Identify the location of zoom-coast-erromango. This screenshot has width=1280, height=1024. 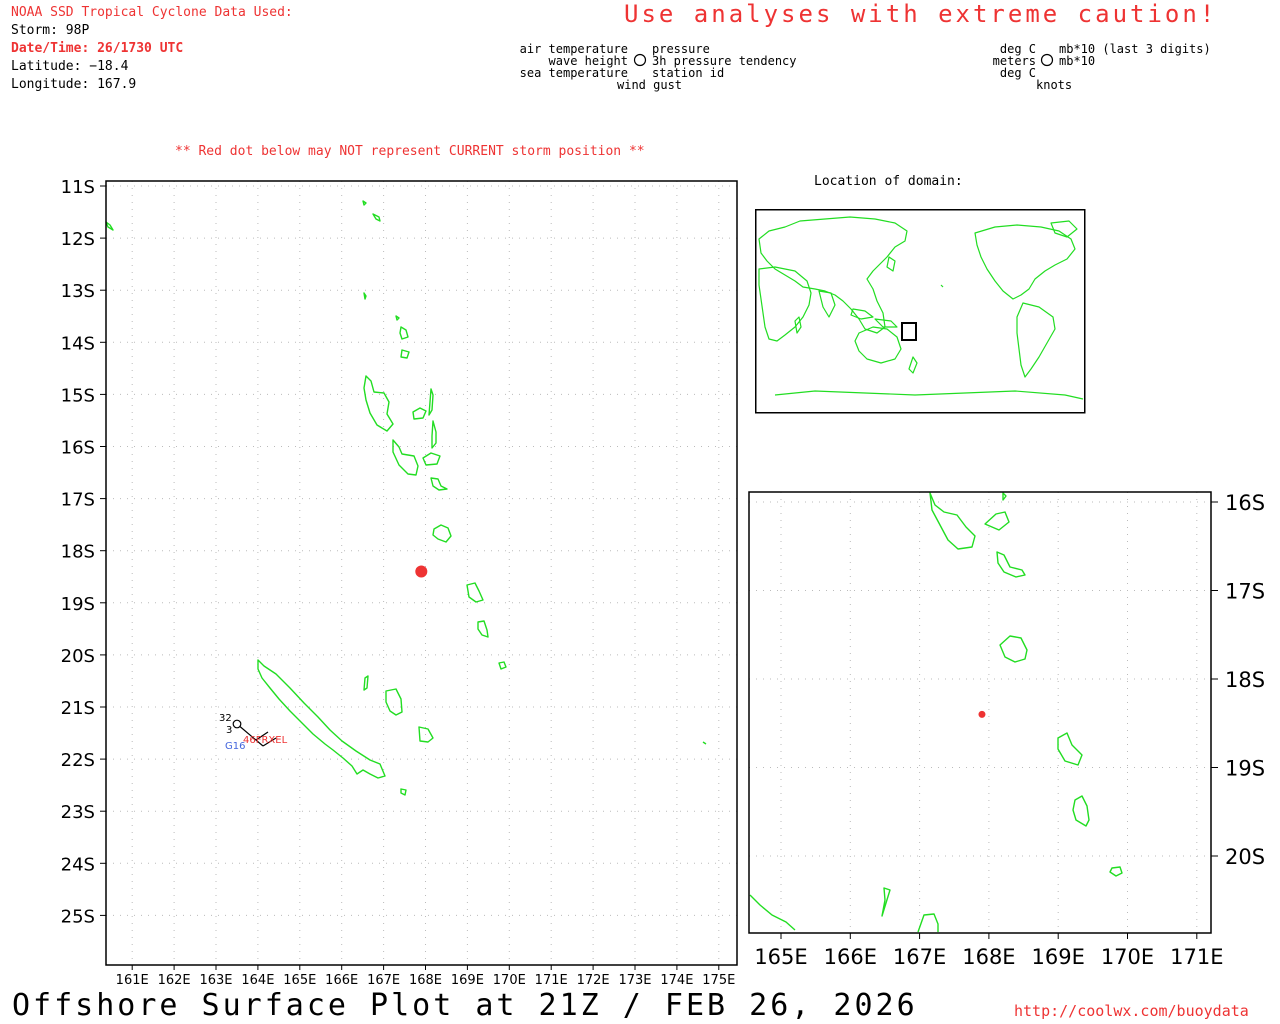
(1070, 749).